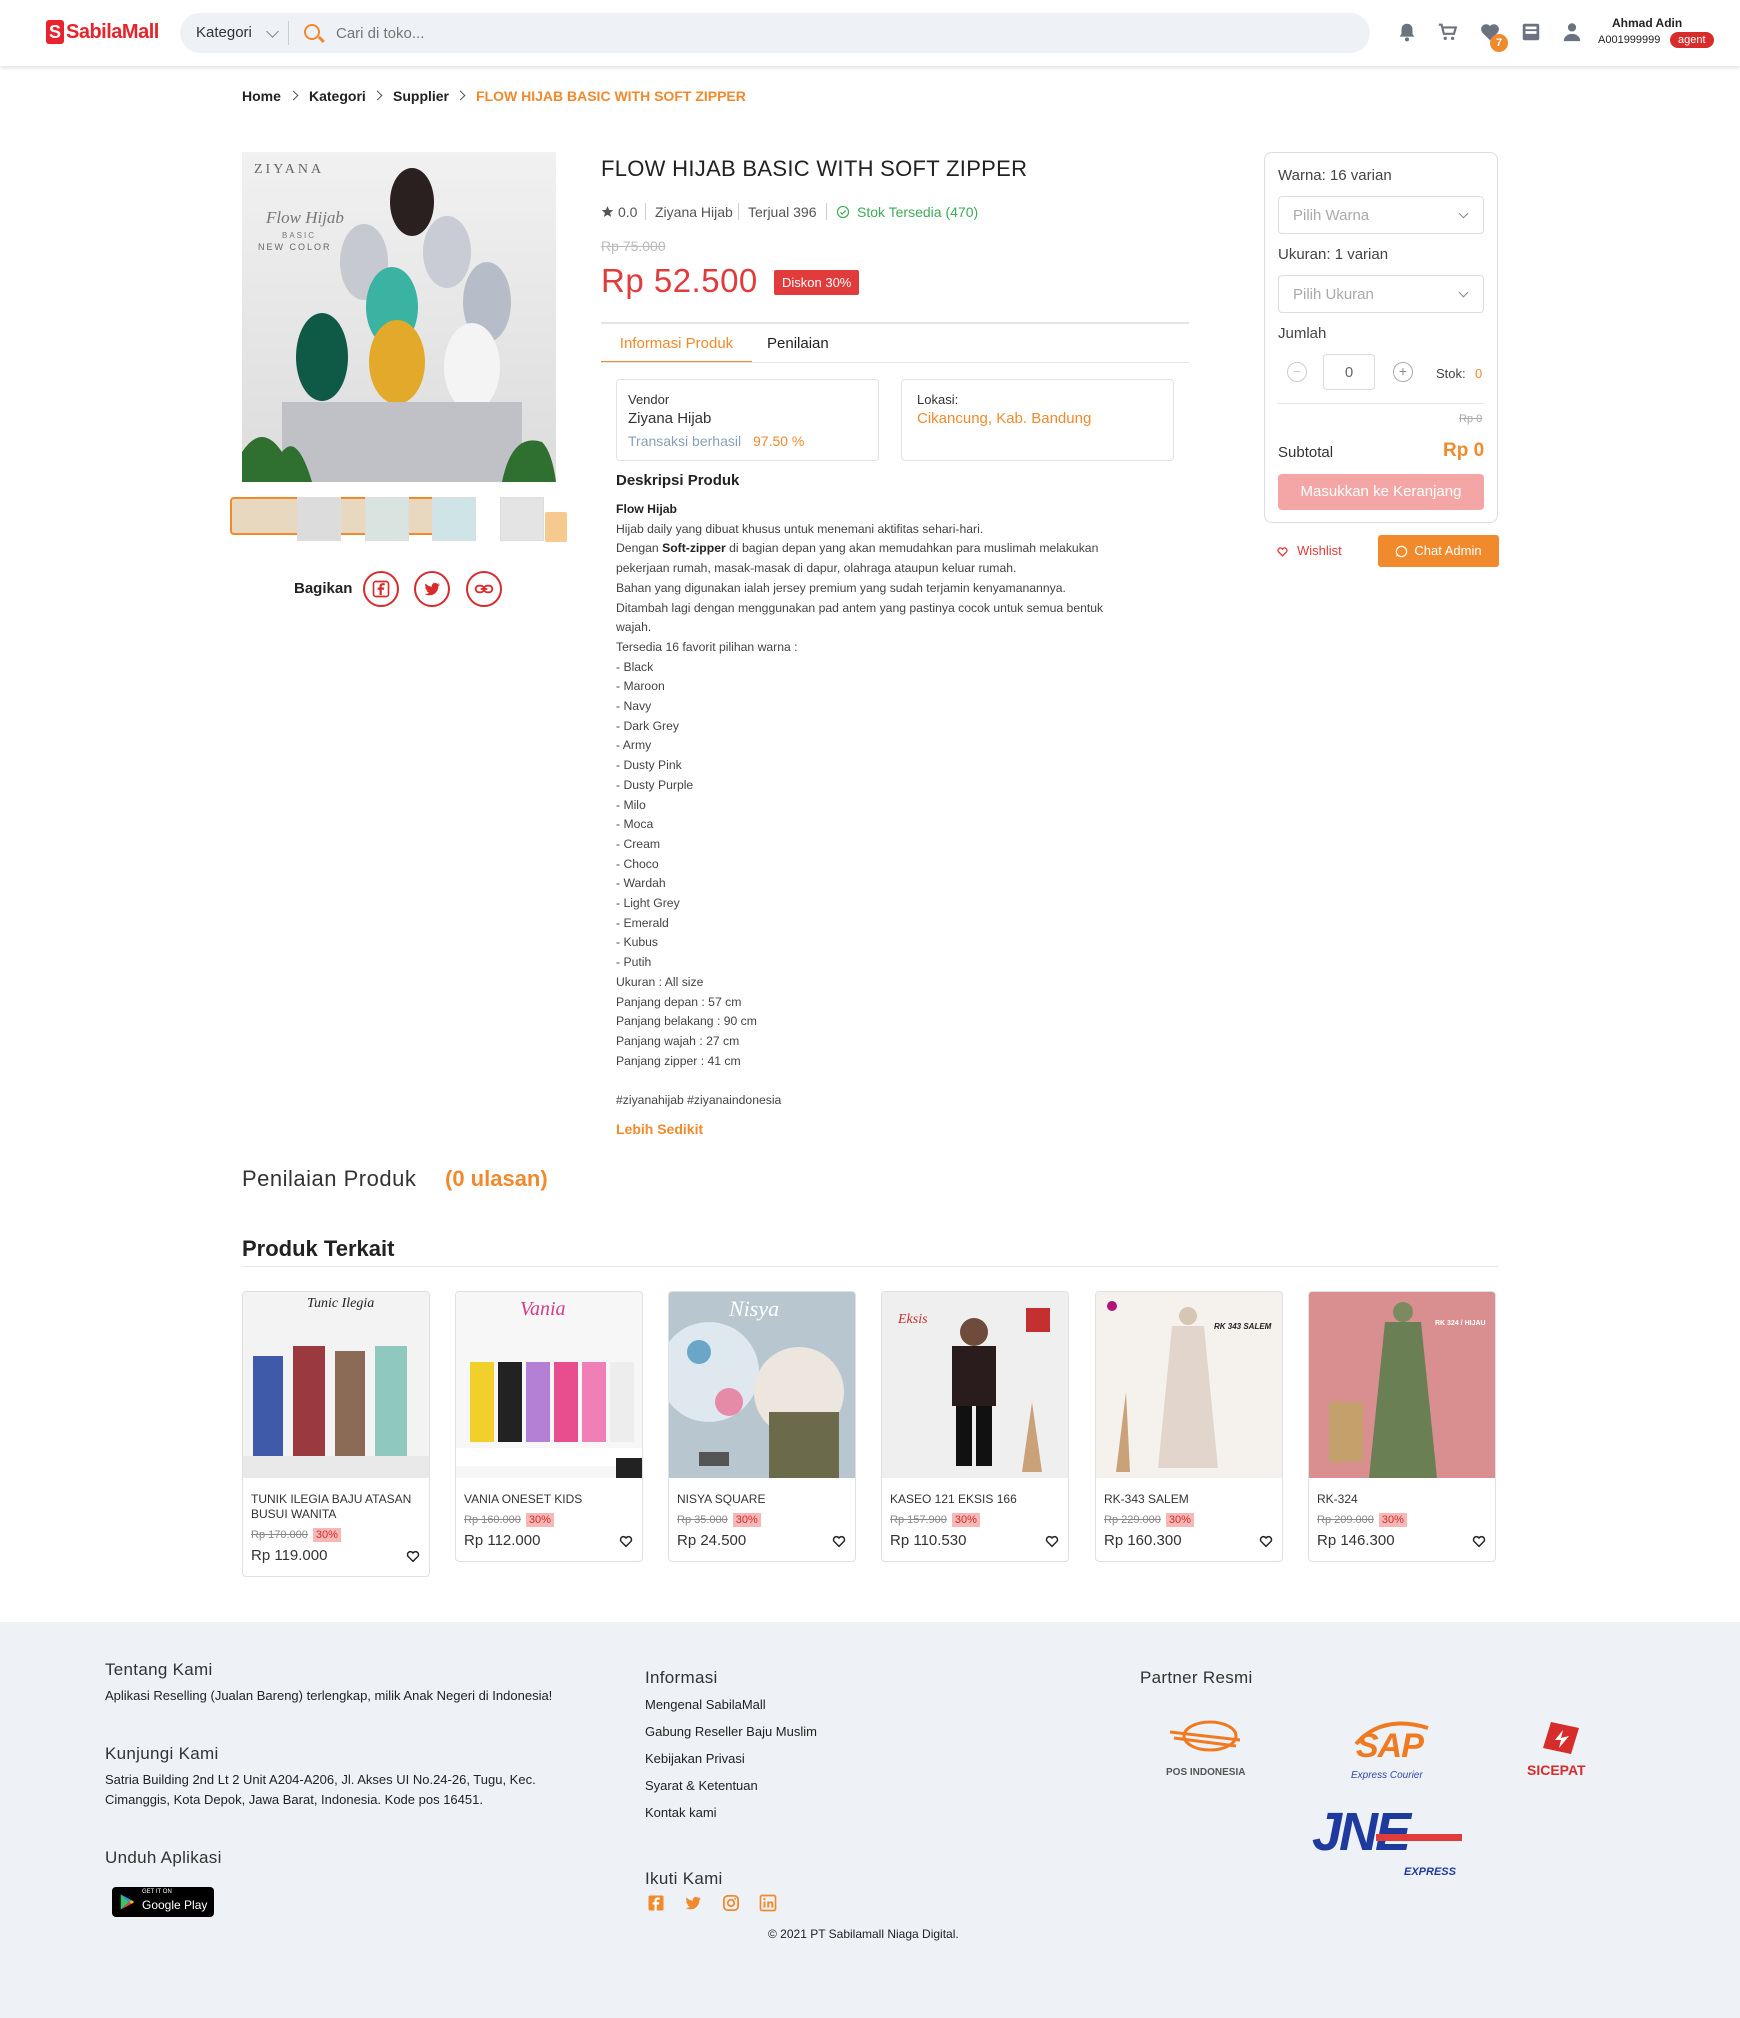  What do you see at coordinates (676, 344) in the screenshot?
I see `tab-informasi-produk: Informasi Produk` at bounding box center [676, 344].